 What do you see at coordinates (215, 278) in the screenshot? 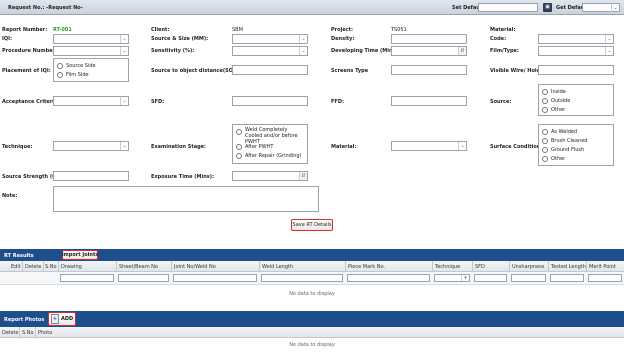
I see `filter-joint` at bounding box center [215, 278].